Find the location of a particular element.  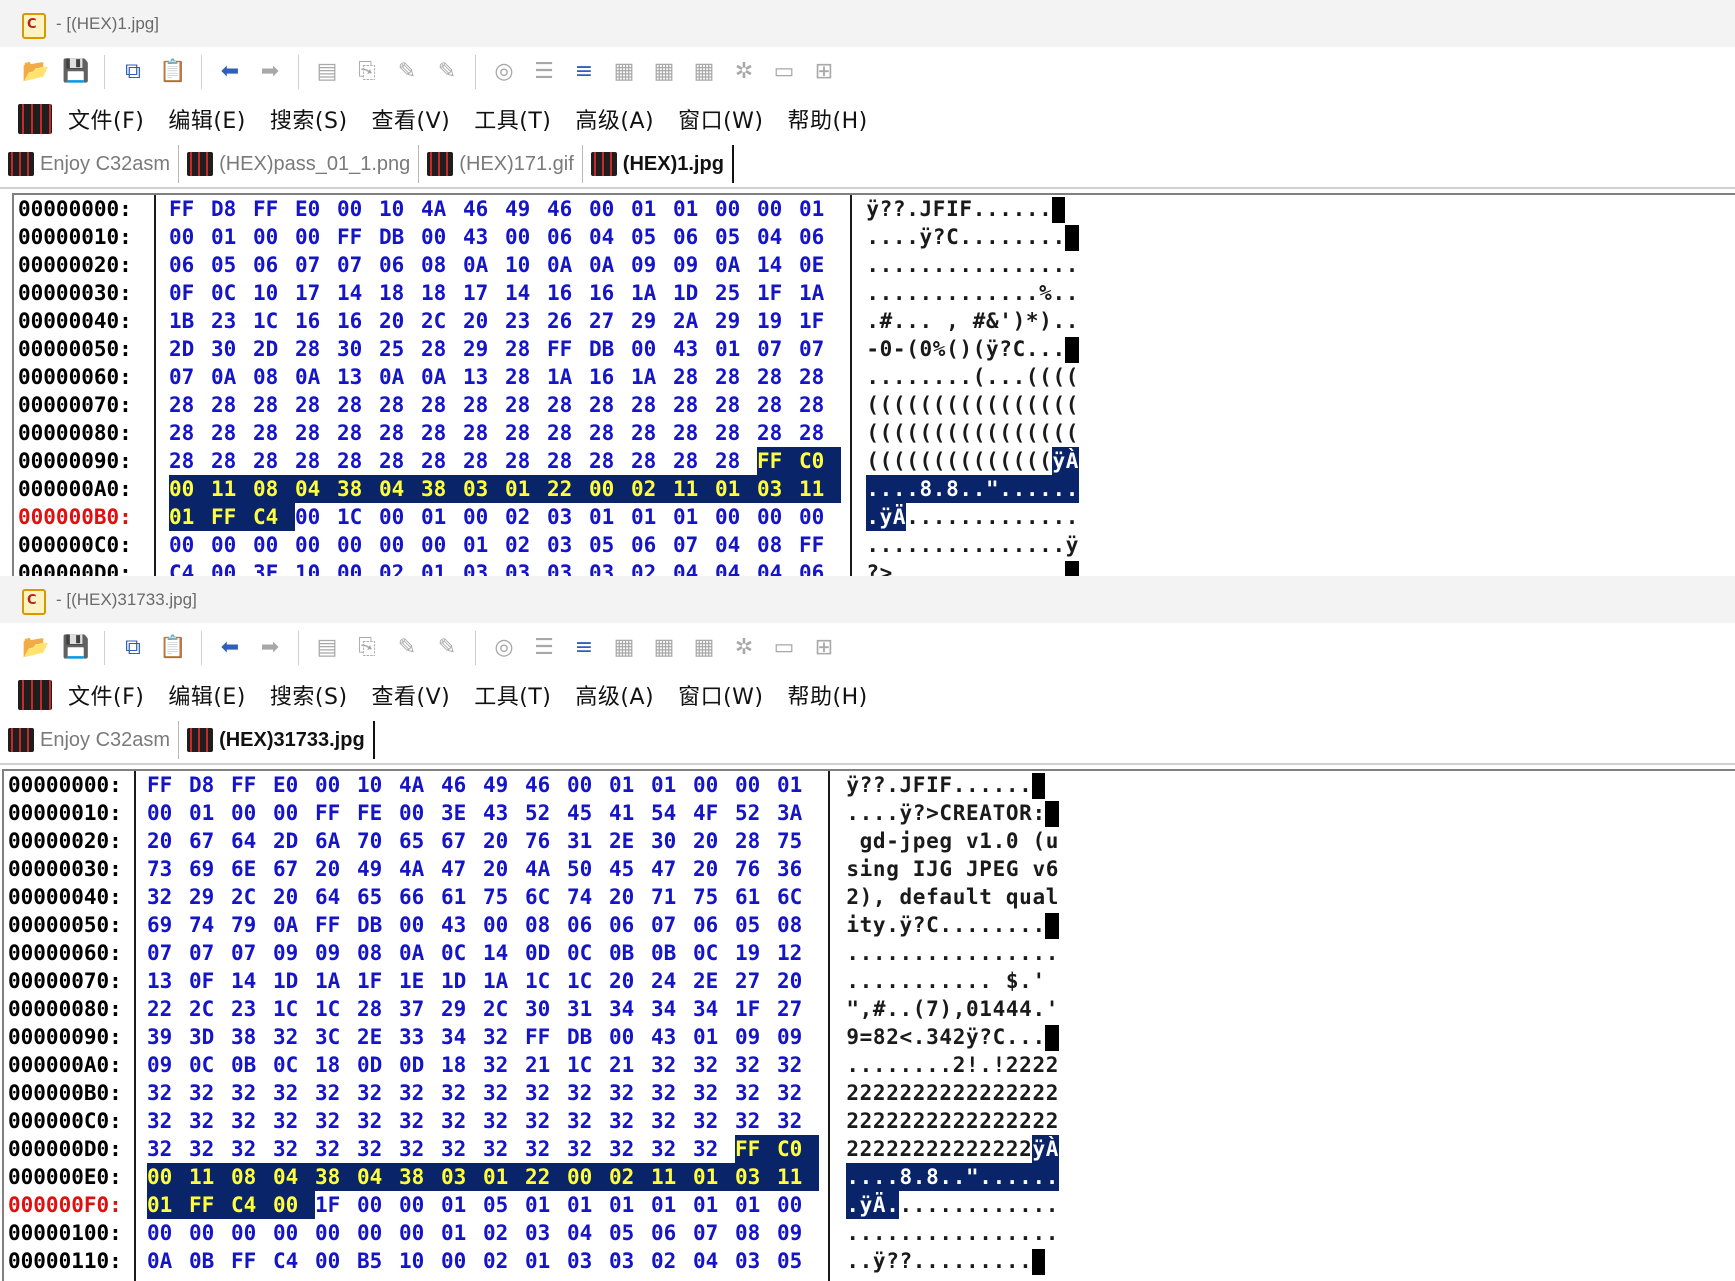

menu-item: 窗口(W) is located at coordinates (720, 695).